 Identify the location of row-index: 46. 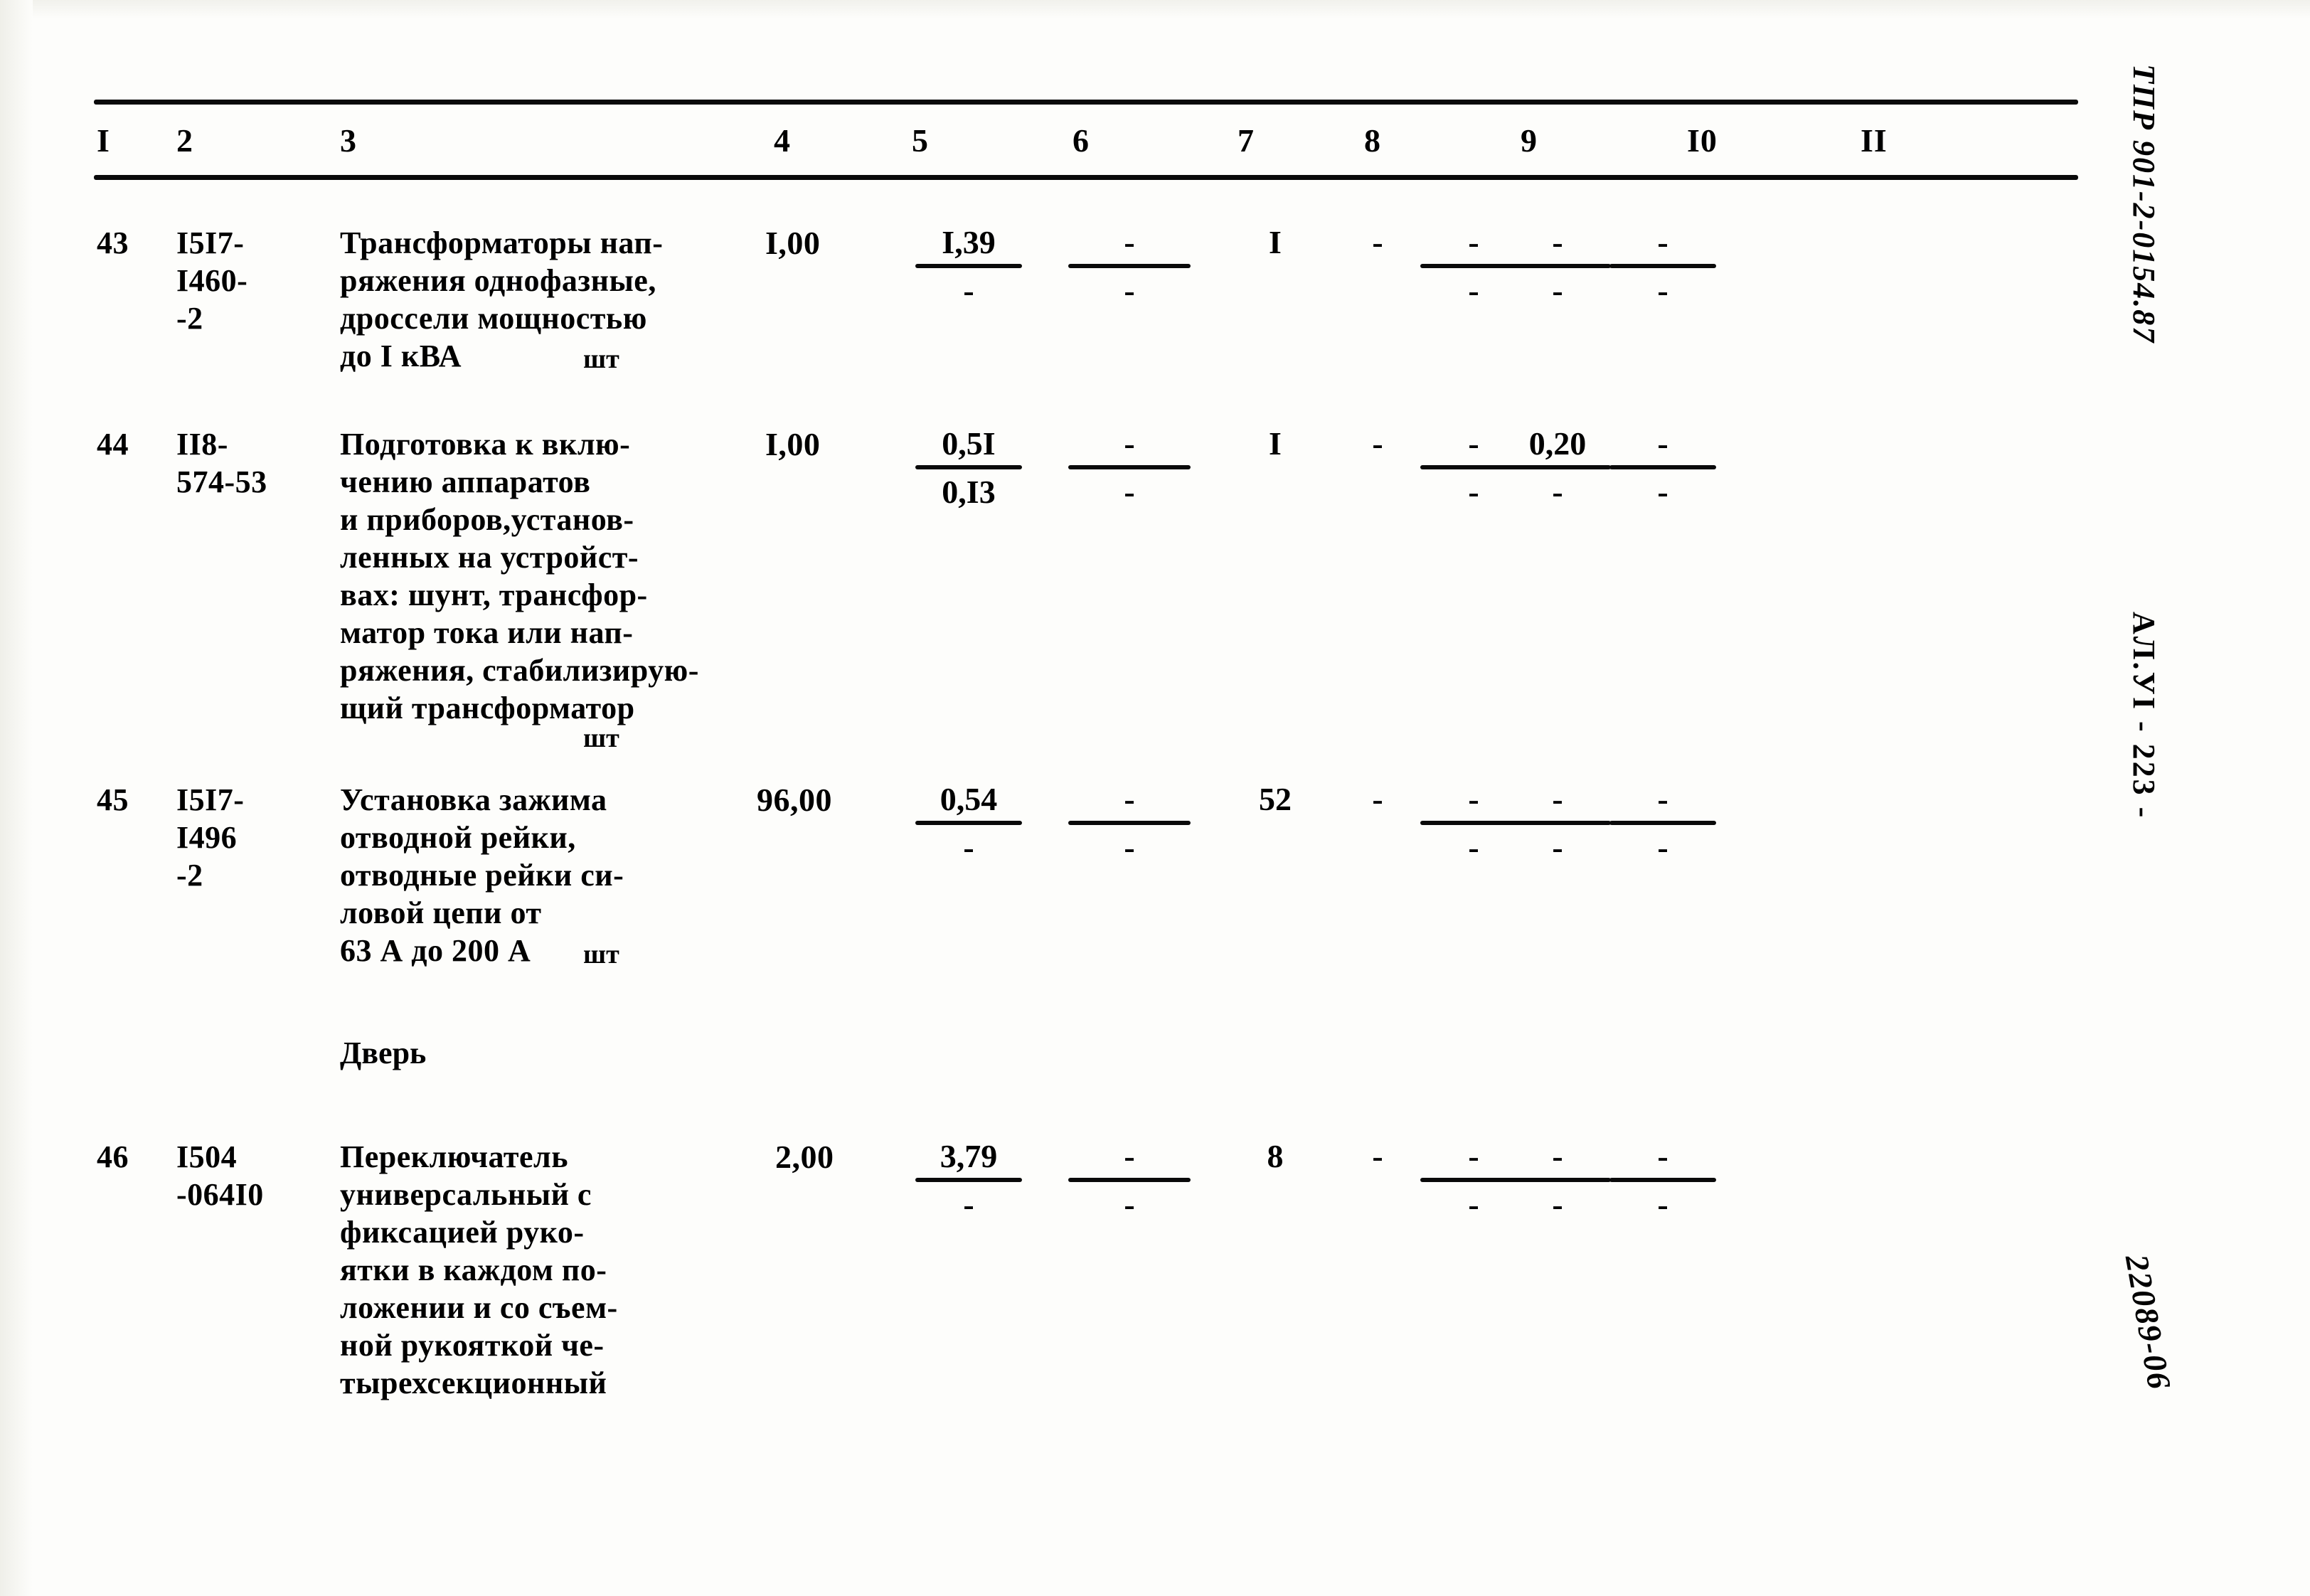
(113, 1156).